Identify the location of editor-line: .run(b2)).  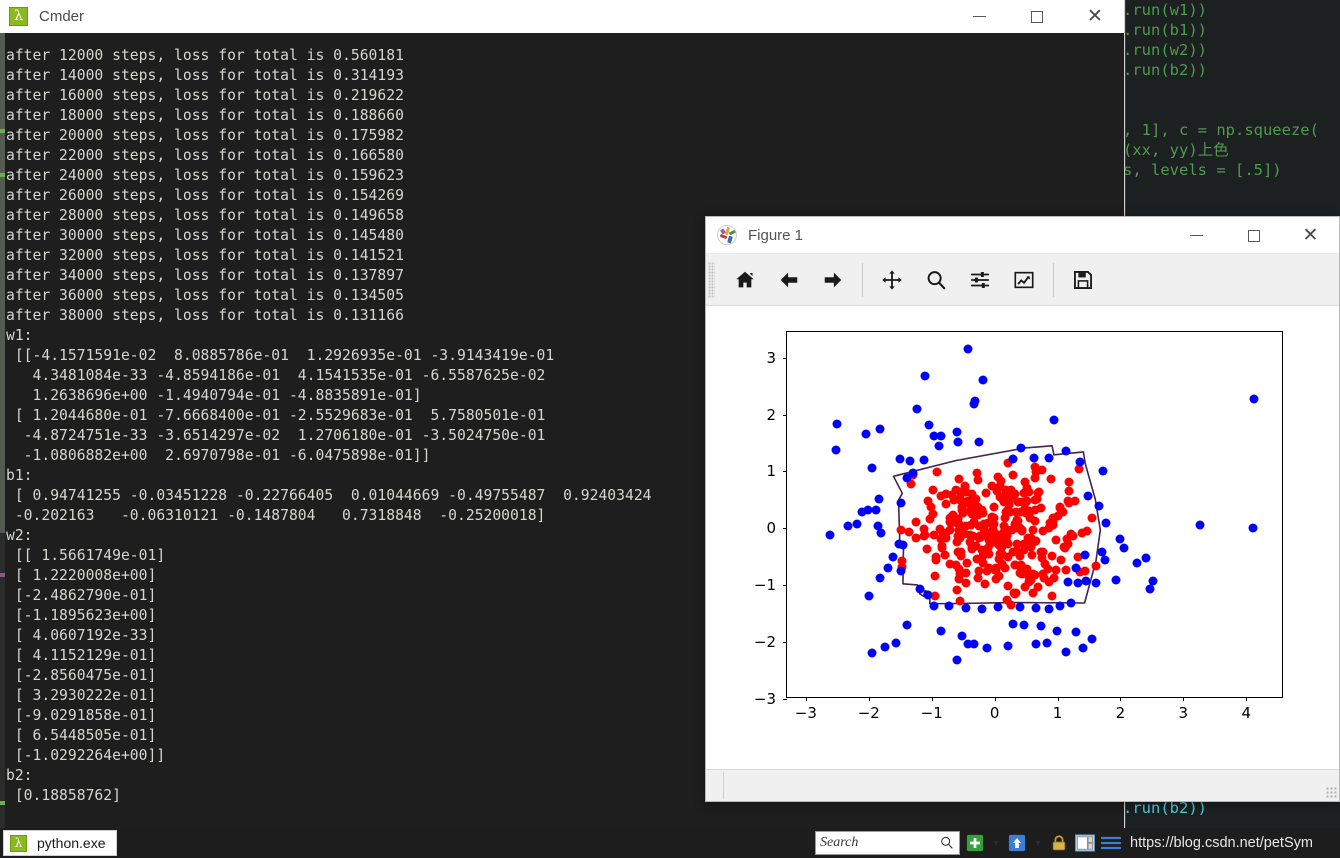
(1165, 70).